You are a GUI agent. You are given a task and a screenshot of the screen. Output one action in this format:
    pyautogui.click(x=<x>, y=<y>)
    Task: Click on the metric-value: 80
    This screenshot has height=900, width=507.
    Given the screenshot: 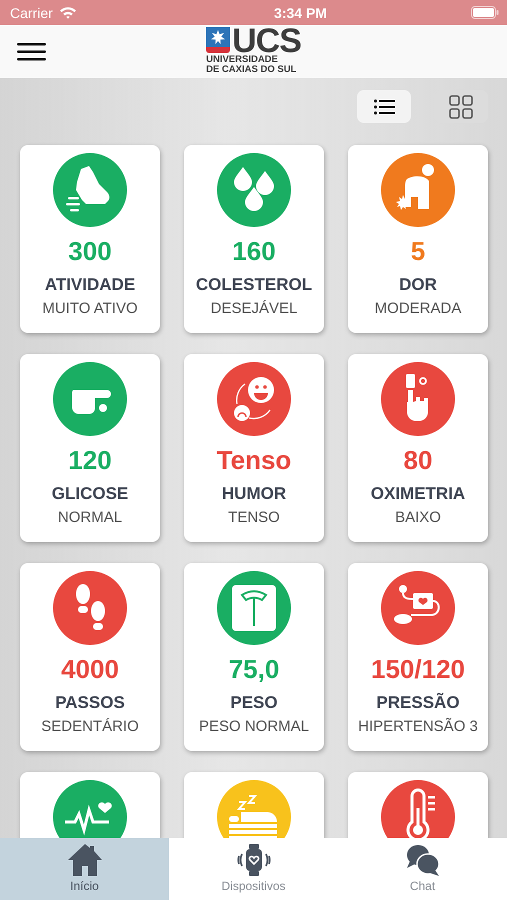 What is the action you would take?
    pyautogui.click(x=418, y=460)
    